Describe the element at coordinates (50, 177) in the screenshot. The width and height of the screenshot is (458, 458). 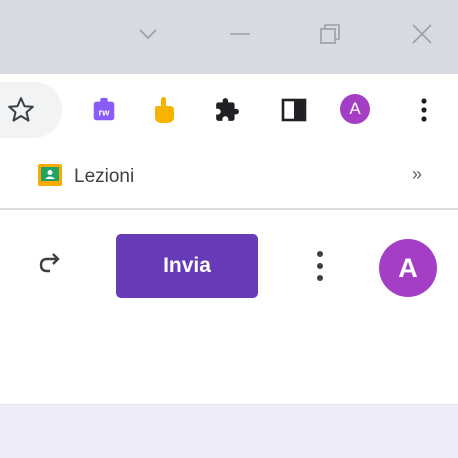
I see `classroom-icon` at that location.